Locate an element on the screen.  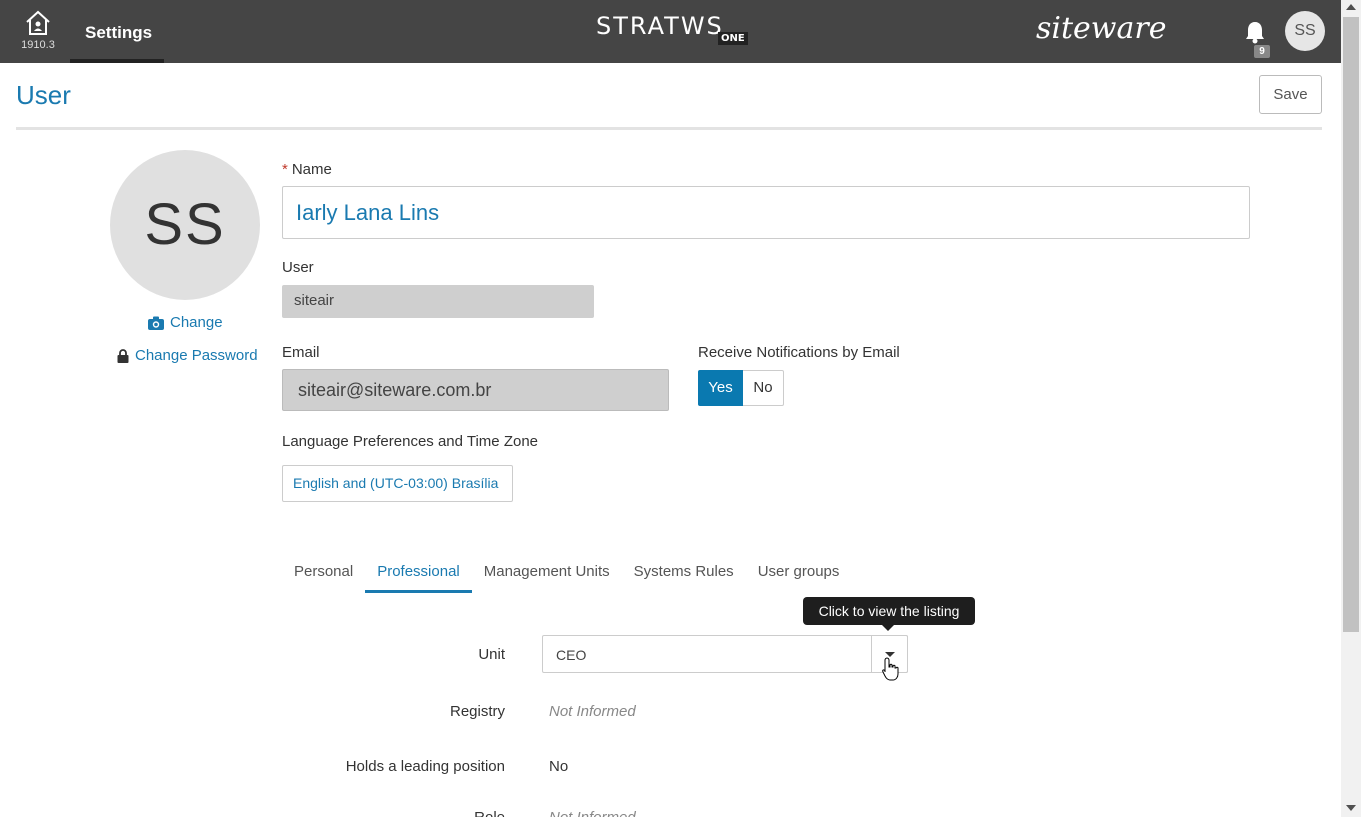
home-button: 1910.3 is located at coordinates (38, 29).